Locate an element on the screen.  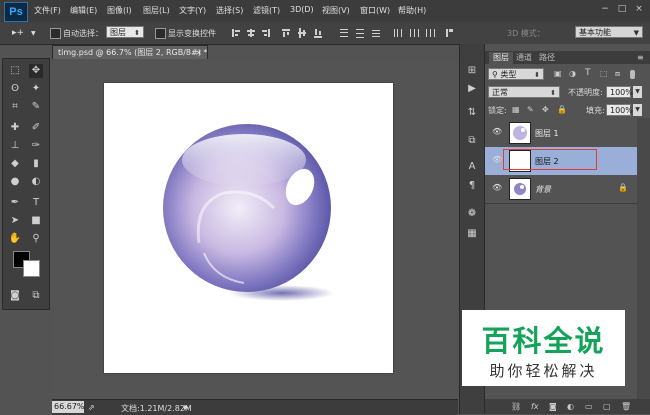
move-tool-preset-icon: ▸+ is located at coordinates (18, 33).